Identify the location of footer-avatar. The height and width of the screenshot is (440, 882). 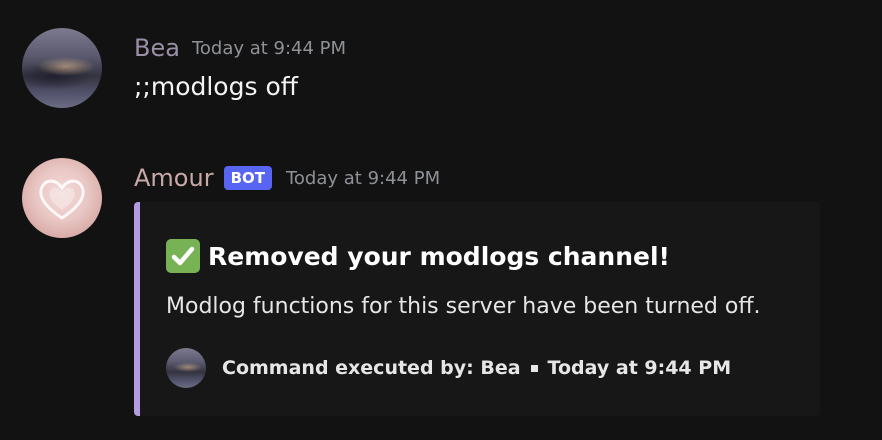
(186, 368).